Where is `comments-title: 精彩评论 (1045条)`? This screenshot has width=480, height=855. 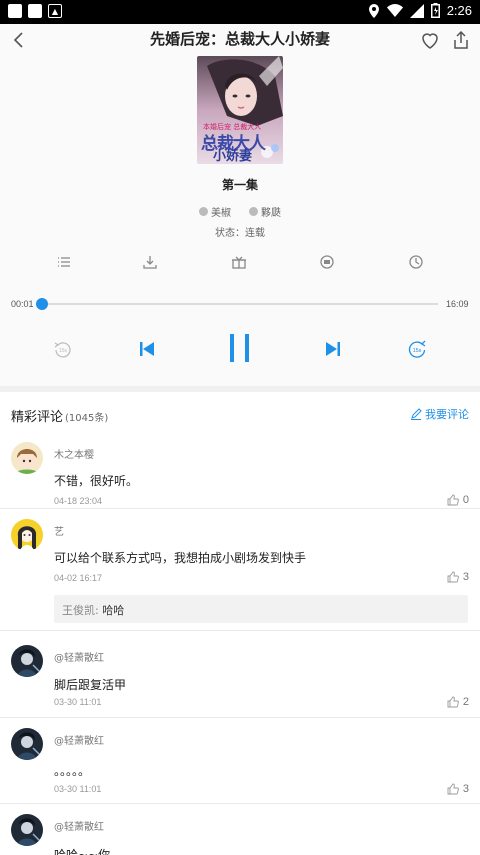
comments-title: 精彩评论 (1045条) is located at coordinates (59, 415).